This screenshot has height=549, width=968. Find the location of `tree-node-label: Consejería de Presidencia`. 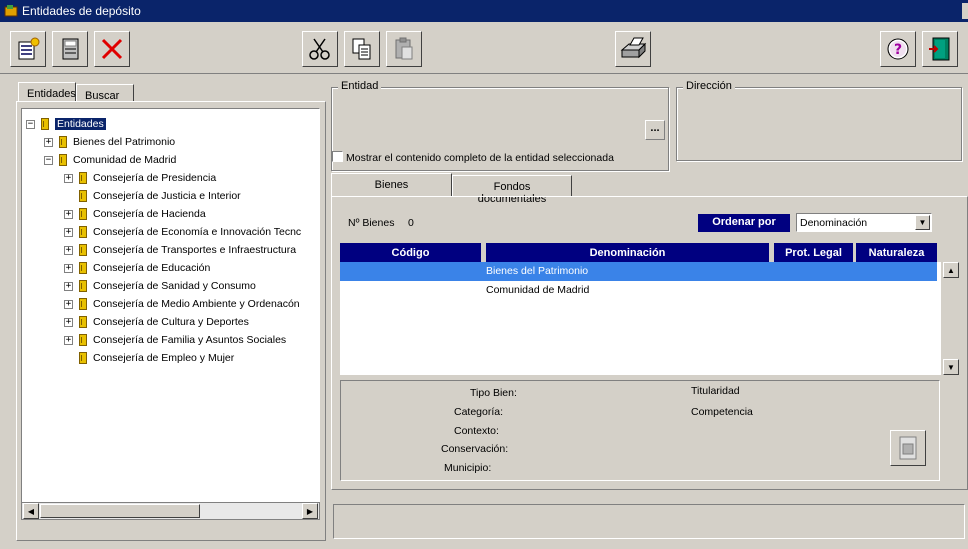

tree-node-label: Consejería de Presidencia is located at coordinates (155, 178).